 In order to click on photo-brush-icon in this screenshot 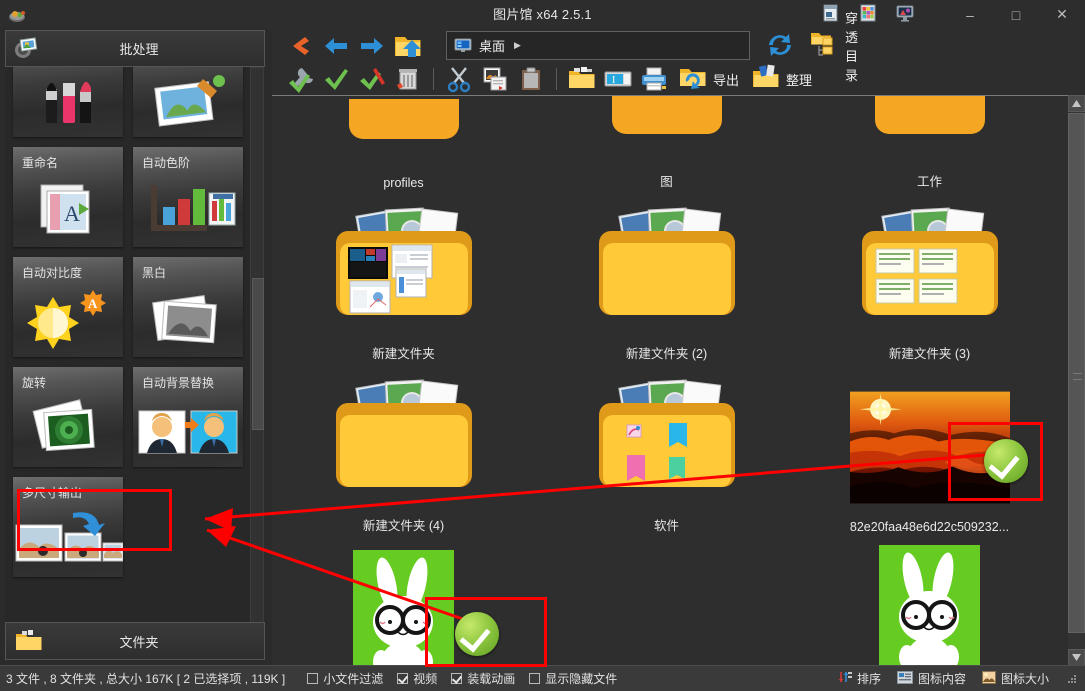, I will do `click(188, 100)`.